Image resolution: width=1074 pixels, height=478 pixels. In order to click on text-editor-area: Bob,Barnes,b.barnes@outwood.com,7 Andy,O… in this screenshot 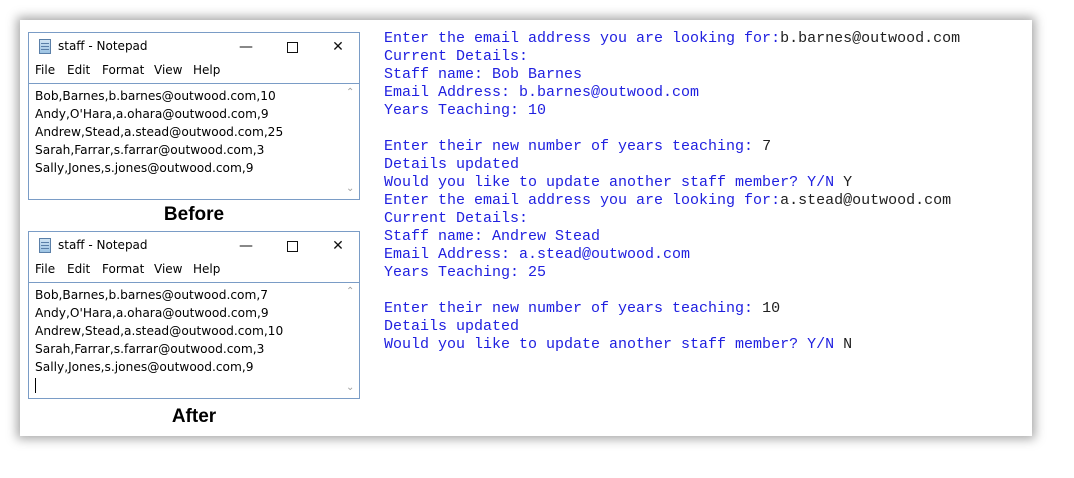, I will do `click(194, 340)`.